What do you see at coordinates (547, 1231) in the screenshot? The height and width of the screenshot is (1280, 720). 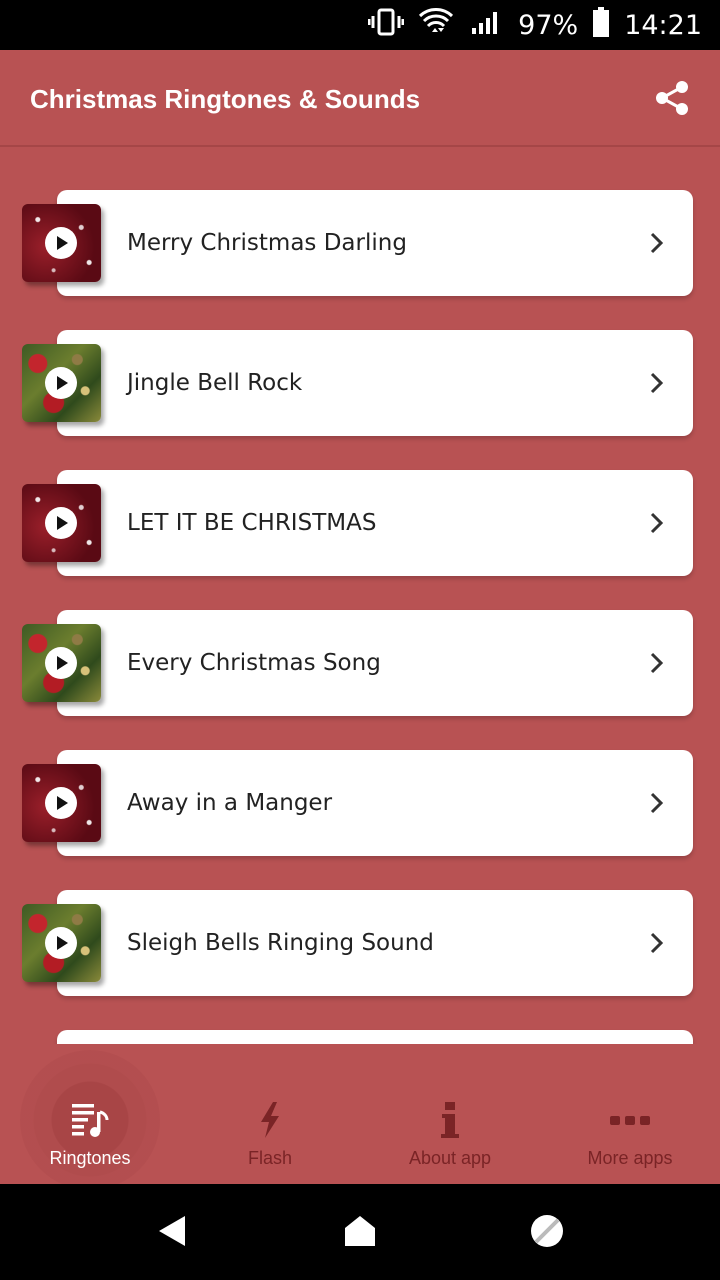 I see `recents-icon` at bounding box center [547, 1231].